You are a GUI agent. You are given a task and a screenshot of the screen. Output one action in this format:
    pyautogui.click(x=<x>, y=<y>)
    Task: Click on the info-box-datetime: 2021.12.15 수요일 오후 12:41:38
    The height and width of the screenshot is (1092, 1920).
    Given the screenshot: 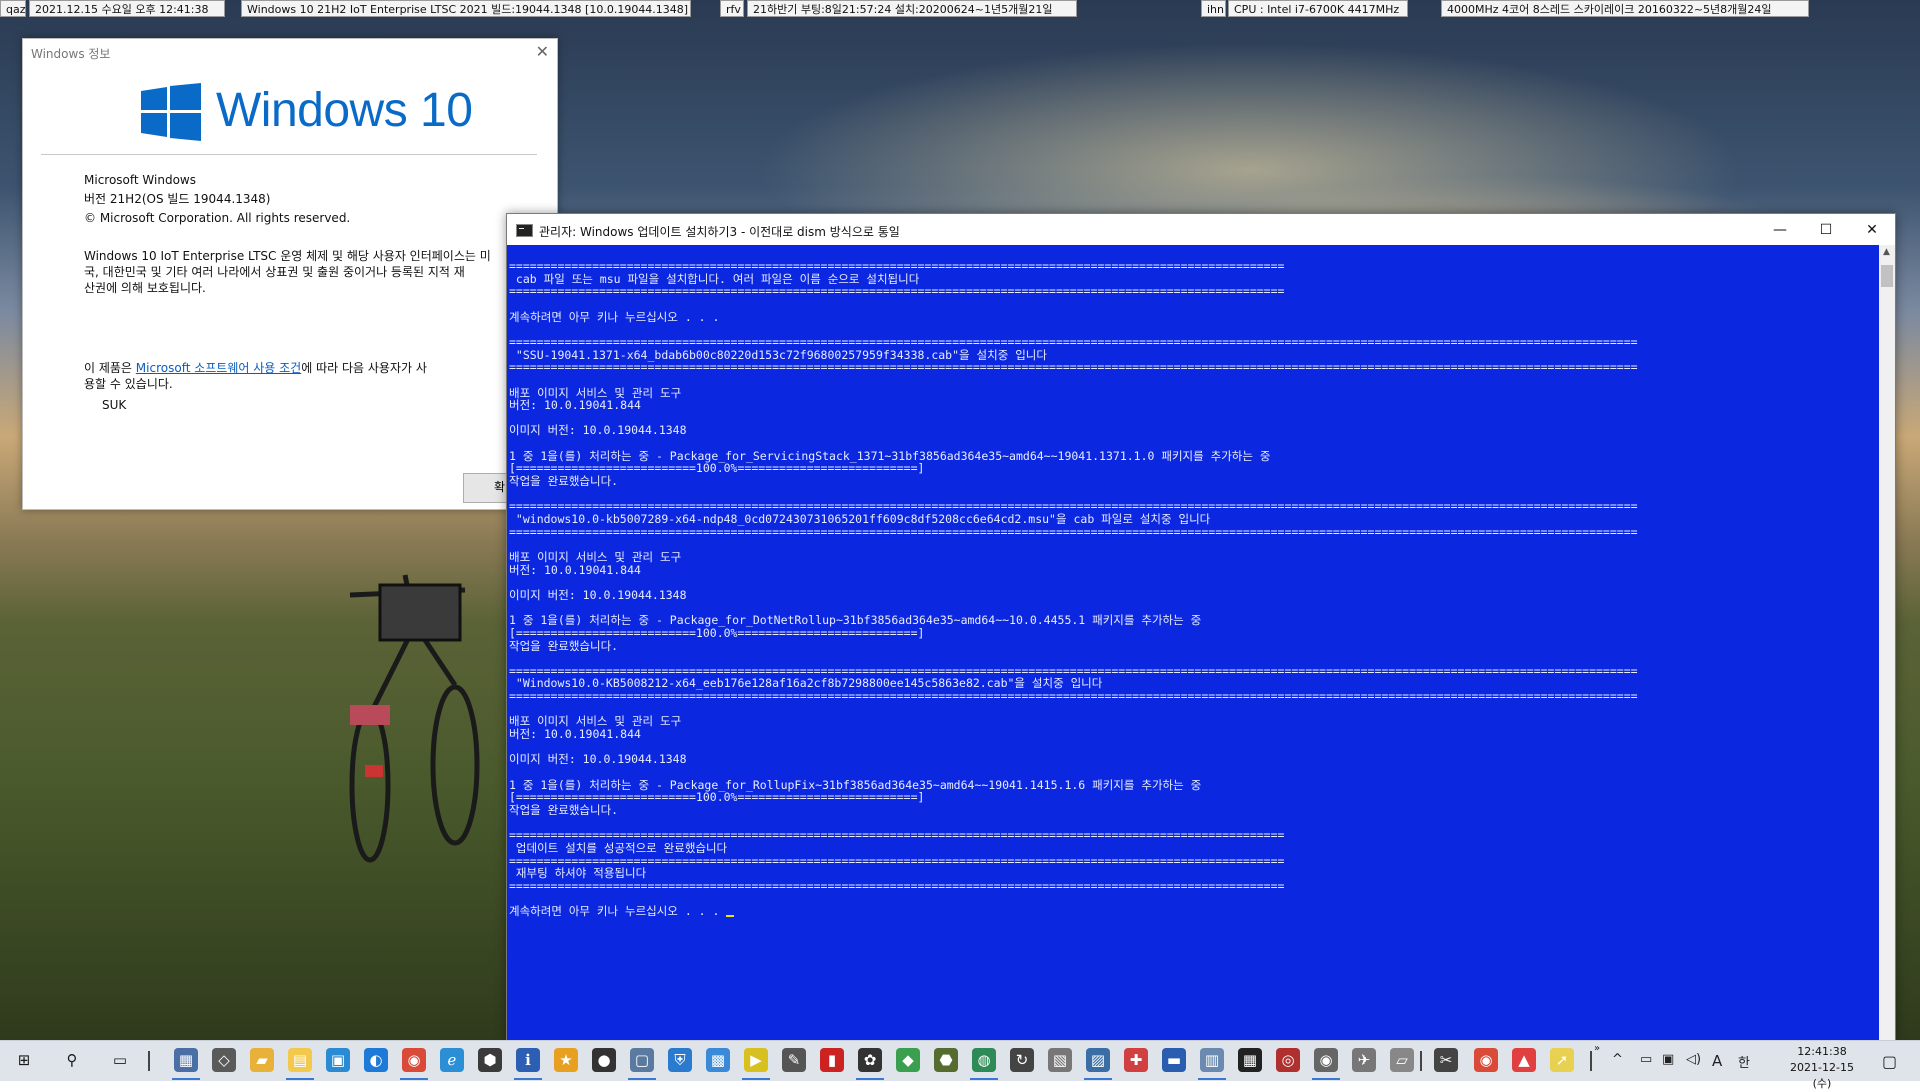 What is the action you would take?
    pyautogui.click(x=127, y=8)
    